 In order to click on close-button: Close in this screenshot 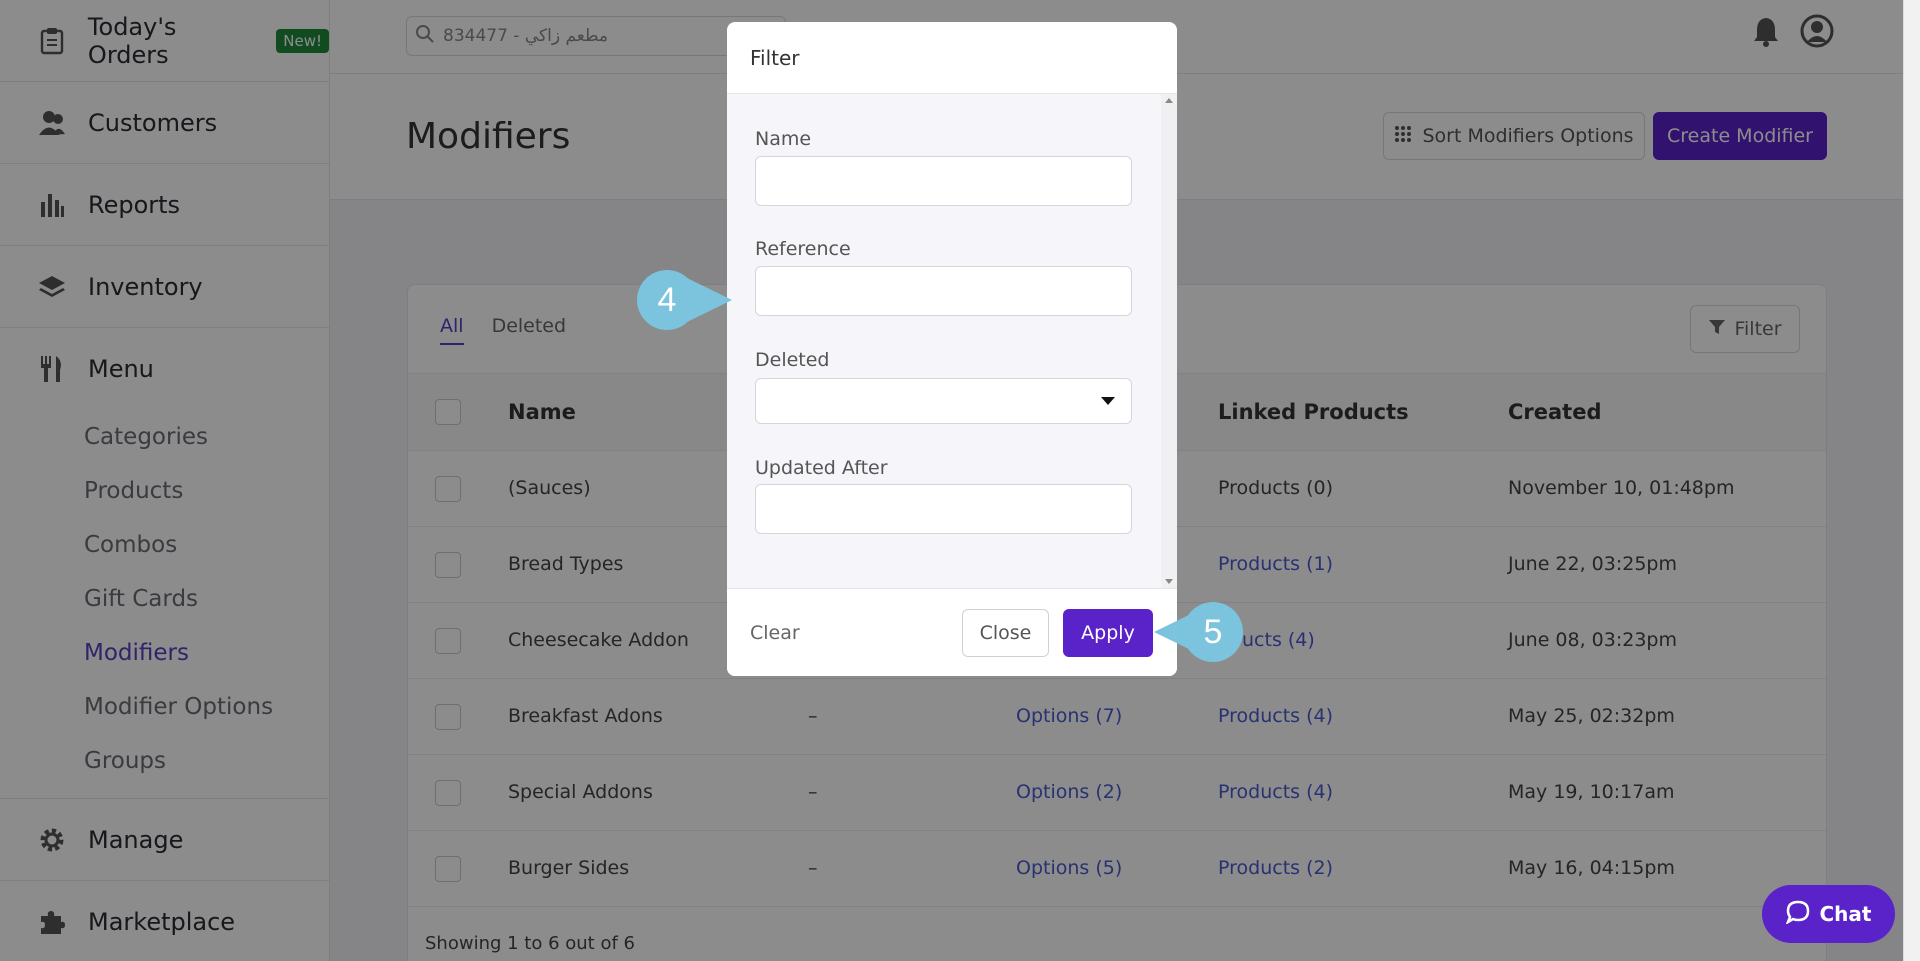, I will do `click(1005, 633)`.